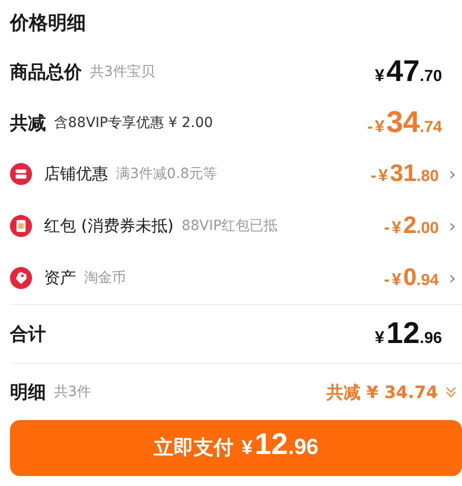 This screenshot has height=486, width=462. Describe the element at coordinates (411, 278) in the screenshot. I see `price: -¥0.94` at that location.